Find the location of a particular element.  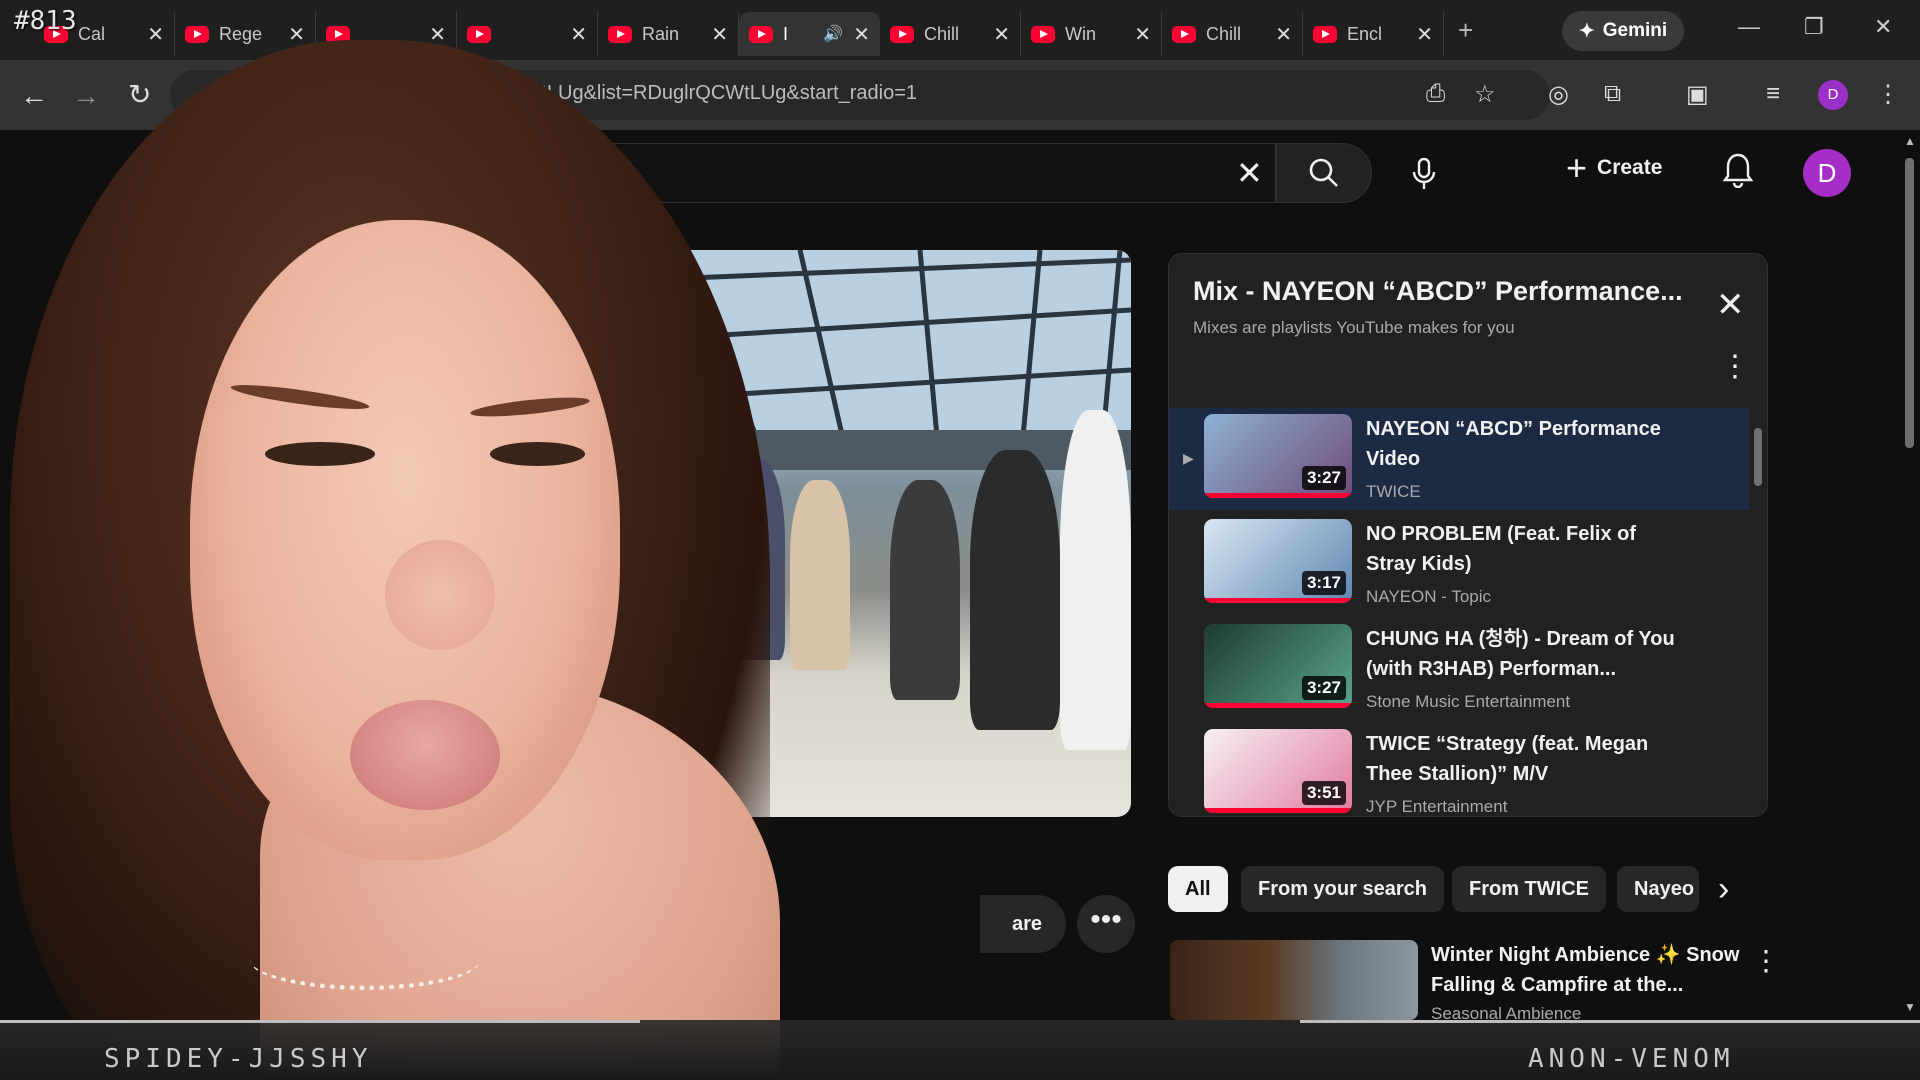

mix-scrollbar-thumb is located at coordinates (1758, 457).